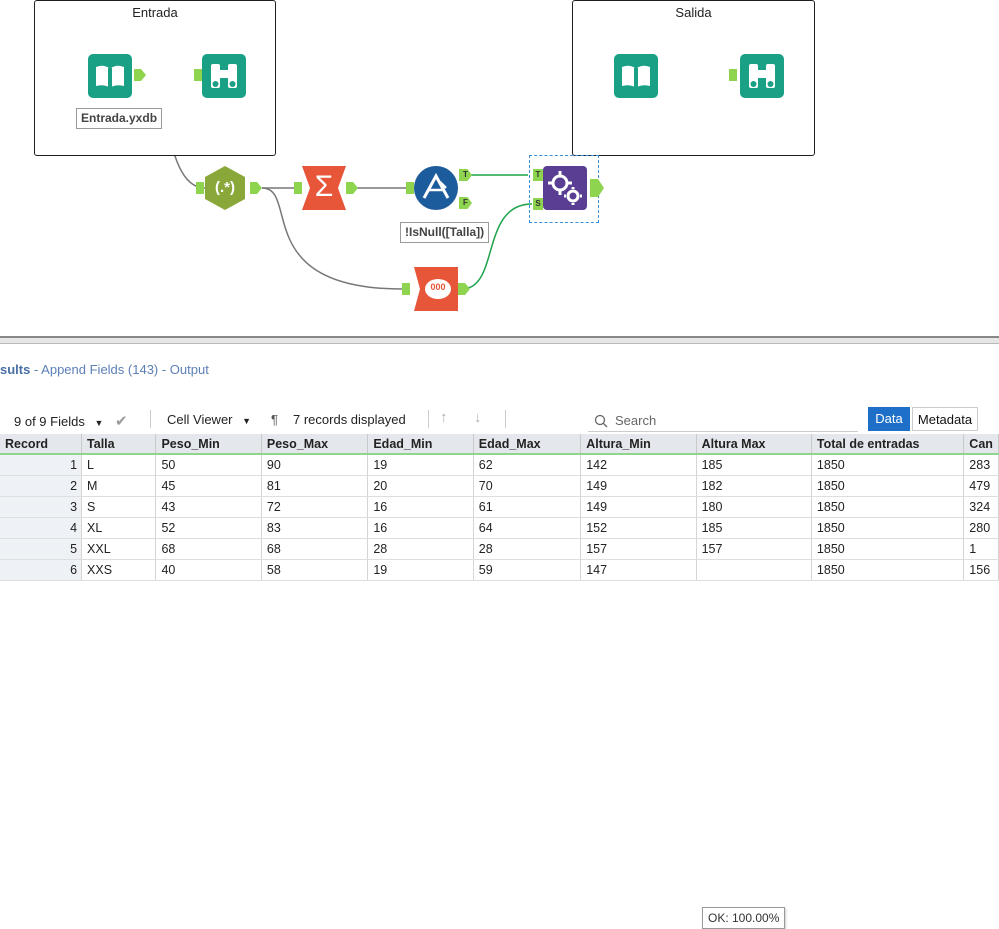 The image size is (999, 929). I want to click on column-header: Peso_Min, so click(208, 444).